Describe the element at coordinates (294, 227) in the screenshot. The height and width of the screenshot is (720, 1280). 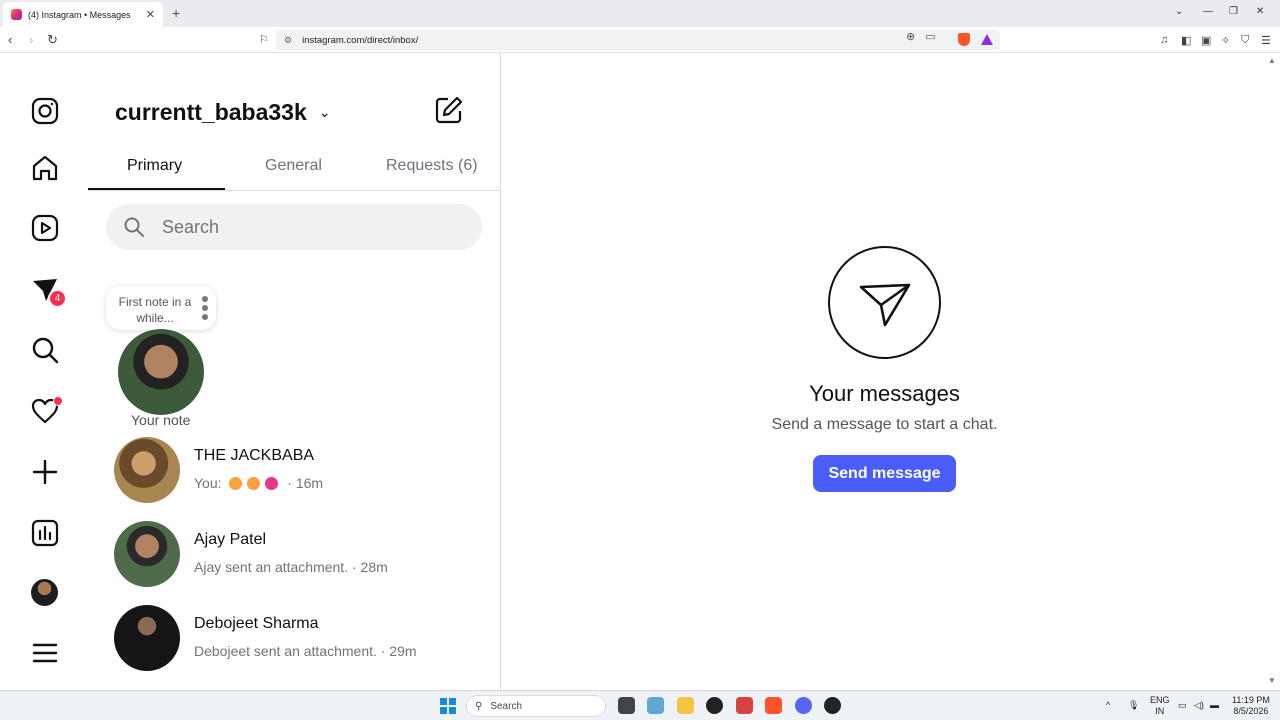
I see `search-input: Search` at that location.